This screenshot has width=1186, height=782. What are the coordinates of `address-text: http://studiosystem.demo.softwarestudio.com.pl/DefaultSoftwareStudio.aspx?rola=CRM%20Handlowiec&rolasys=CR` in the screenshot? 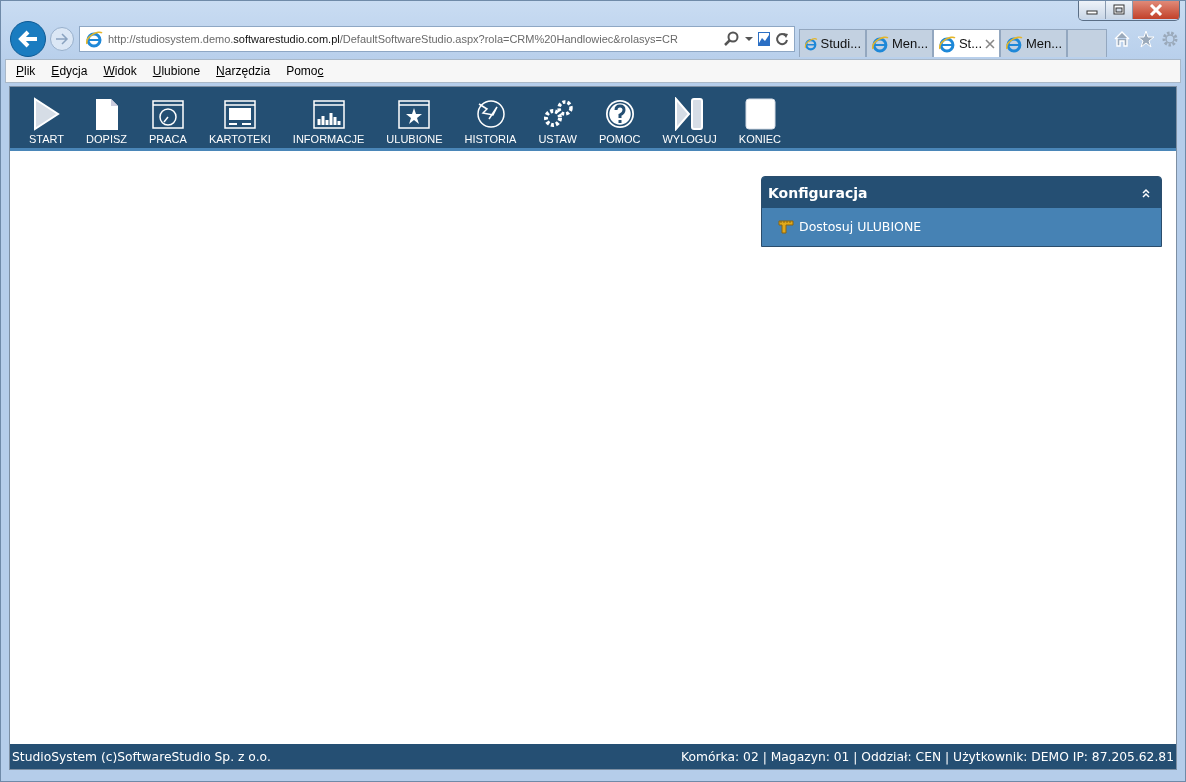 It's located at (393, 39).